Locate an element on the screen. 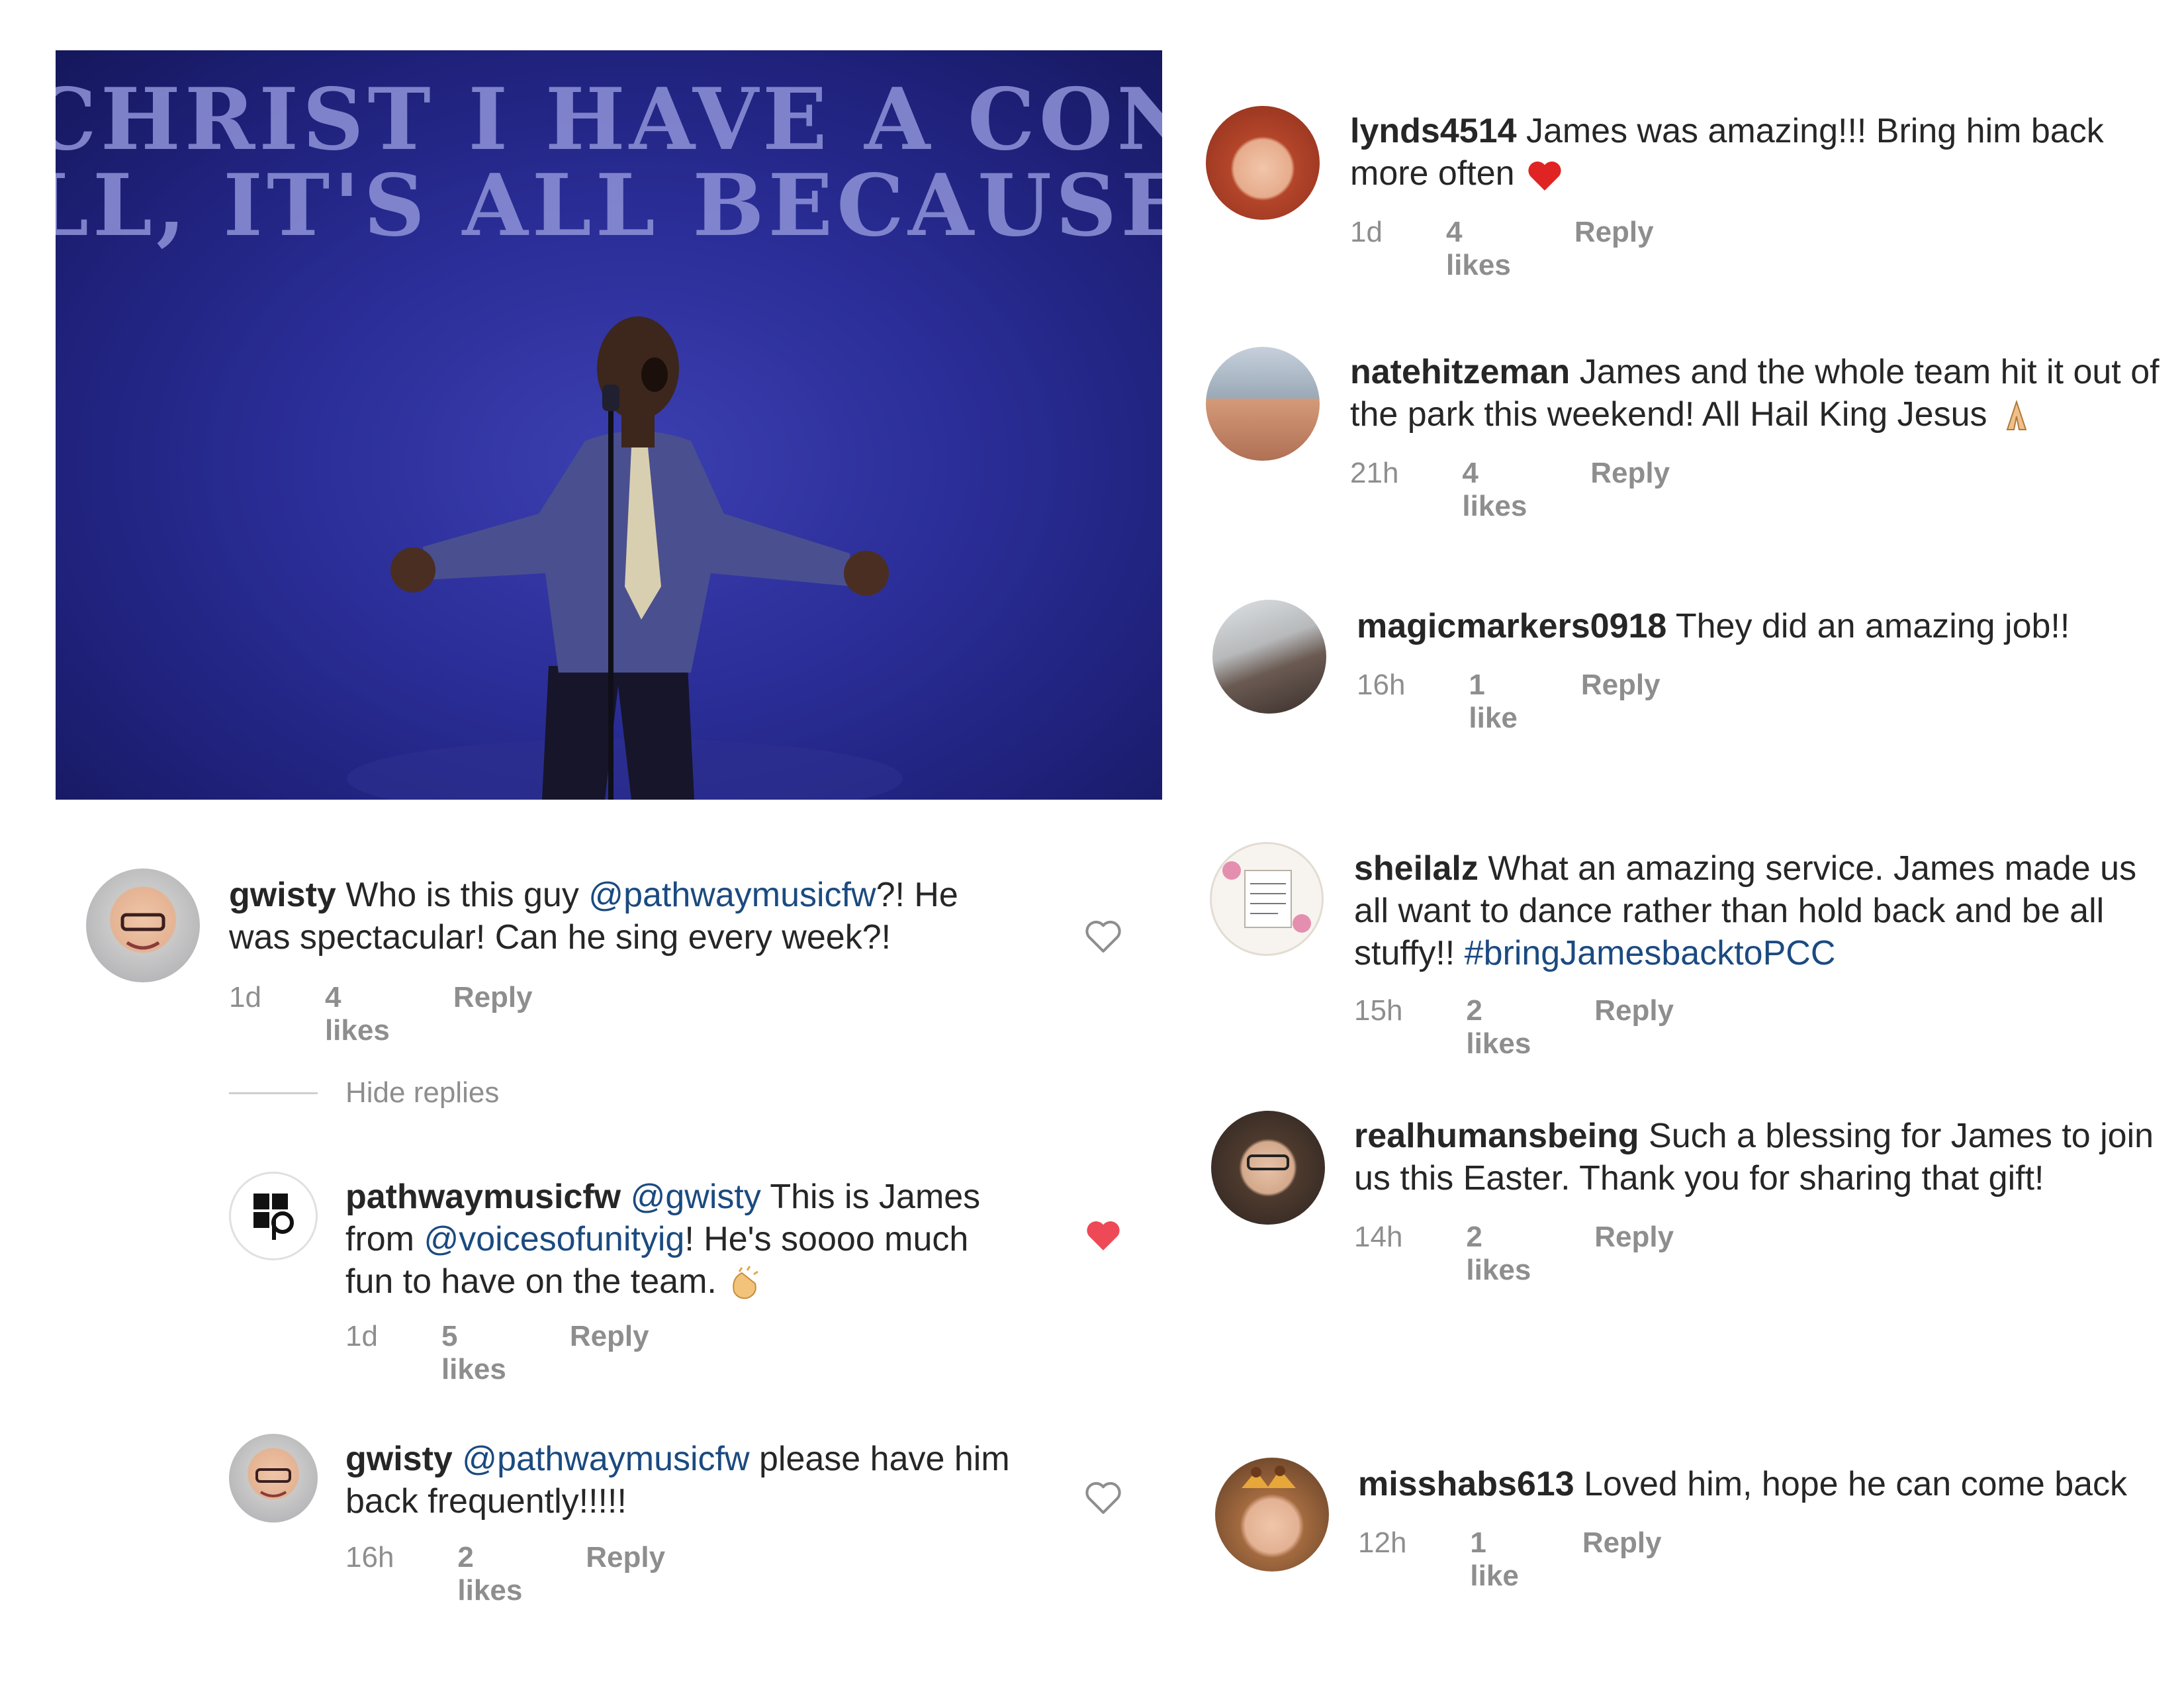 This screenshot has width=2184, height=1688. timestamp: 12h is located at coordinates (1382, 1542).